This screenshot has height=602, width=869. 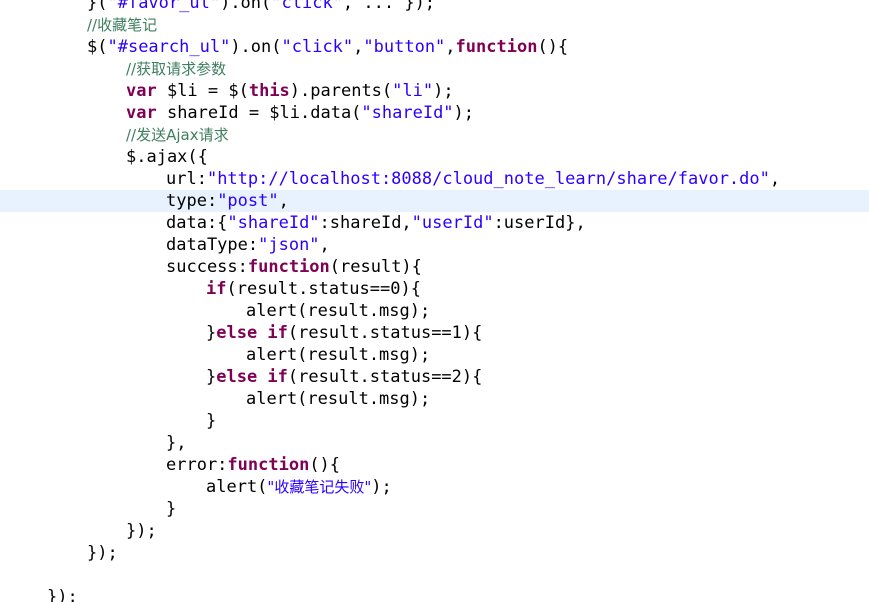 I want to click on comment-token: //收藏笔记, so click(x=122, y=25).